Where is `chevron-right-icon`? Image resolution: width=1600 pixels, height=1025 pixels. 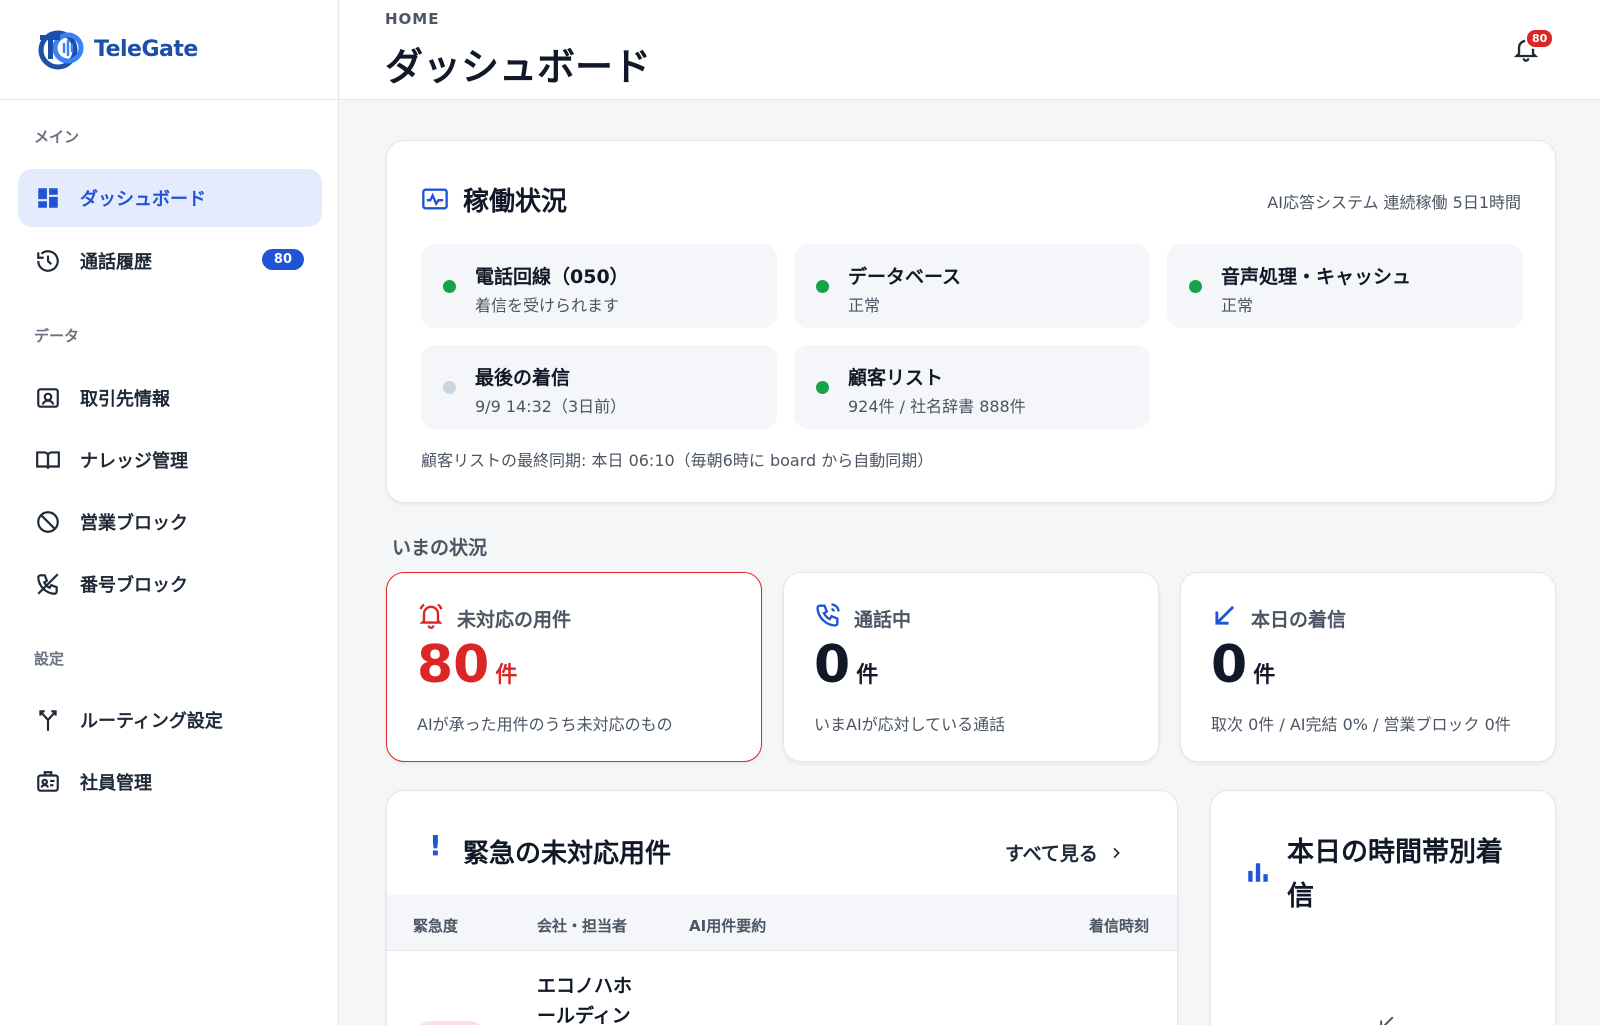
chevron-right-icon is located at coordinates (1116, 852).